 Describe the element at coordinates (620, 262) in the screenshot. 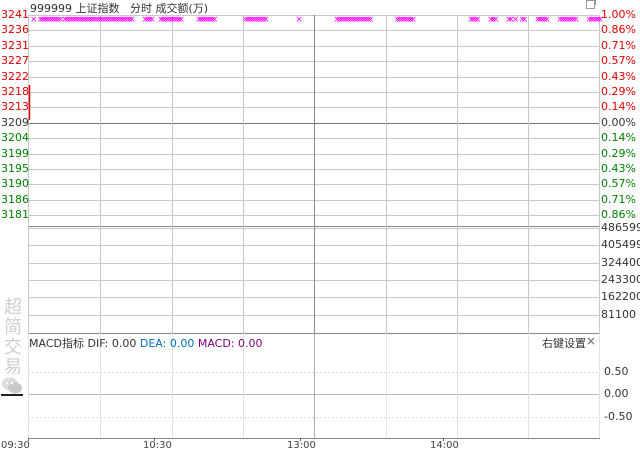

I see `volume-tick-label: 324400` at that location.